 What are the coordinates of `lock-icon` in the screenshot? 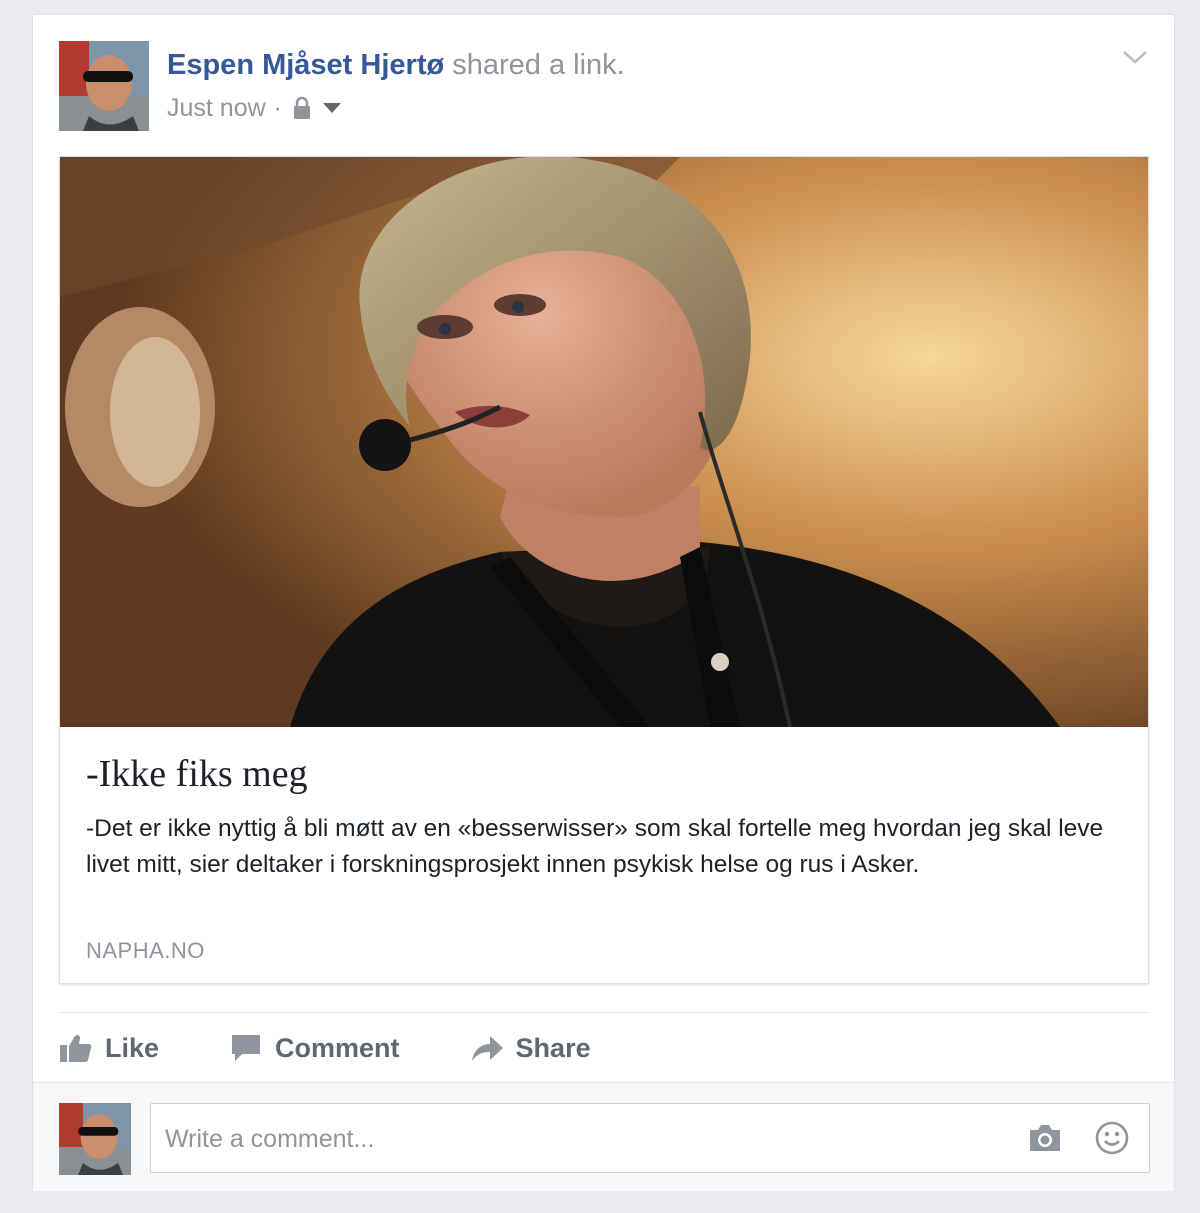 It's located at (302, 107).